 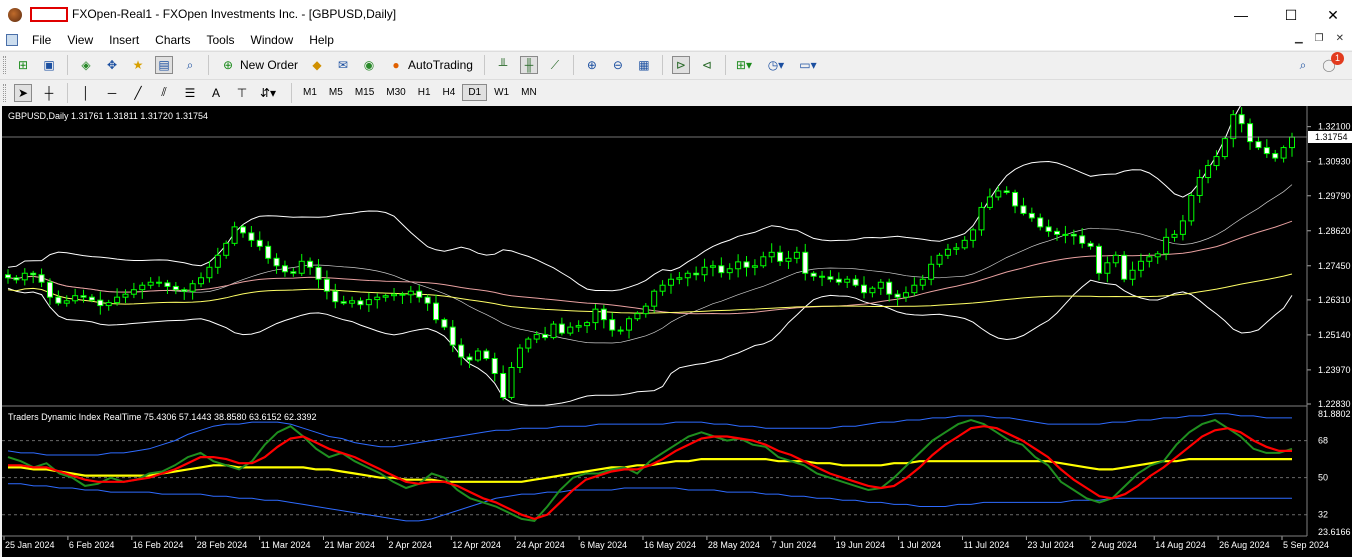 I want to click on new-chart-icon: ⊞, so click(x=23, y=65).